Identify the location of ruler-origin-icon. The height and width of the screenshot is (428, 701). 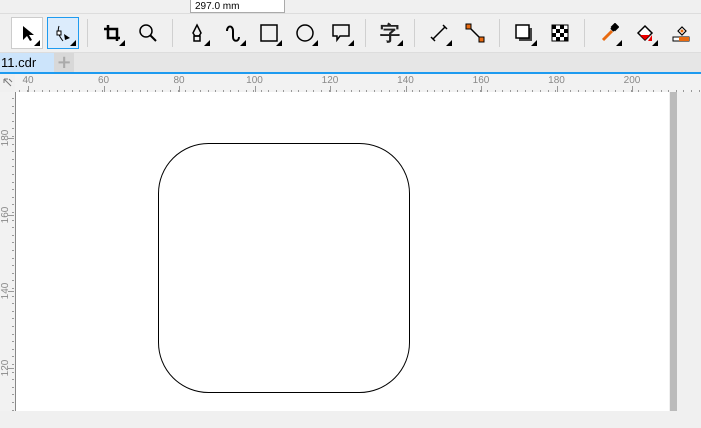
(7, 83).